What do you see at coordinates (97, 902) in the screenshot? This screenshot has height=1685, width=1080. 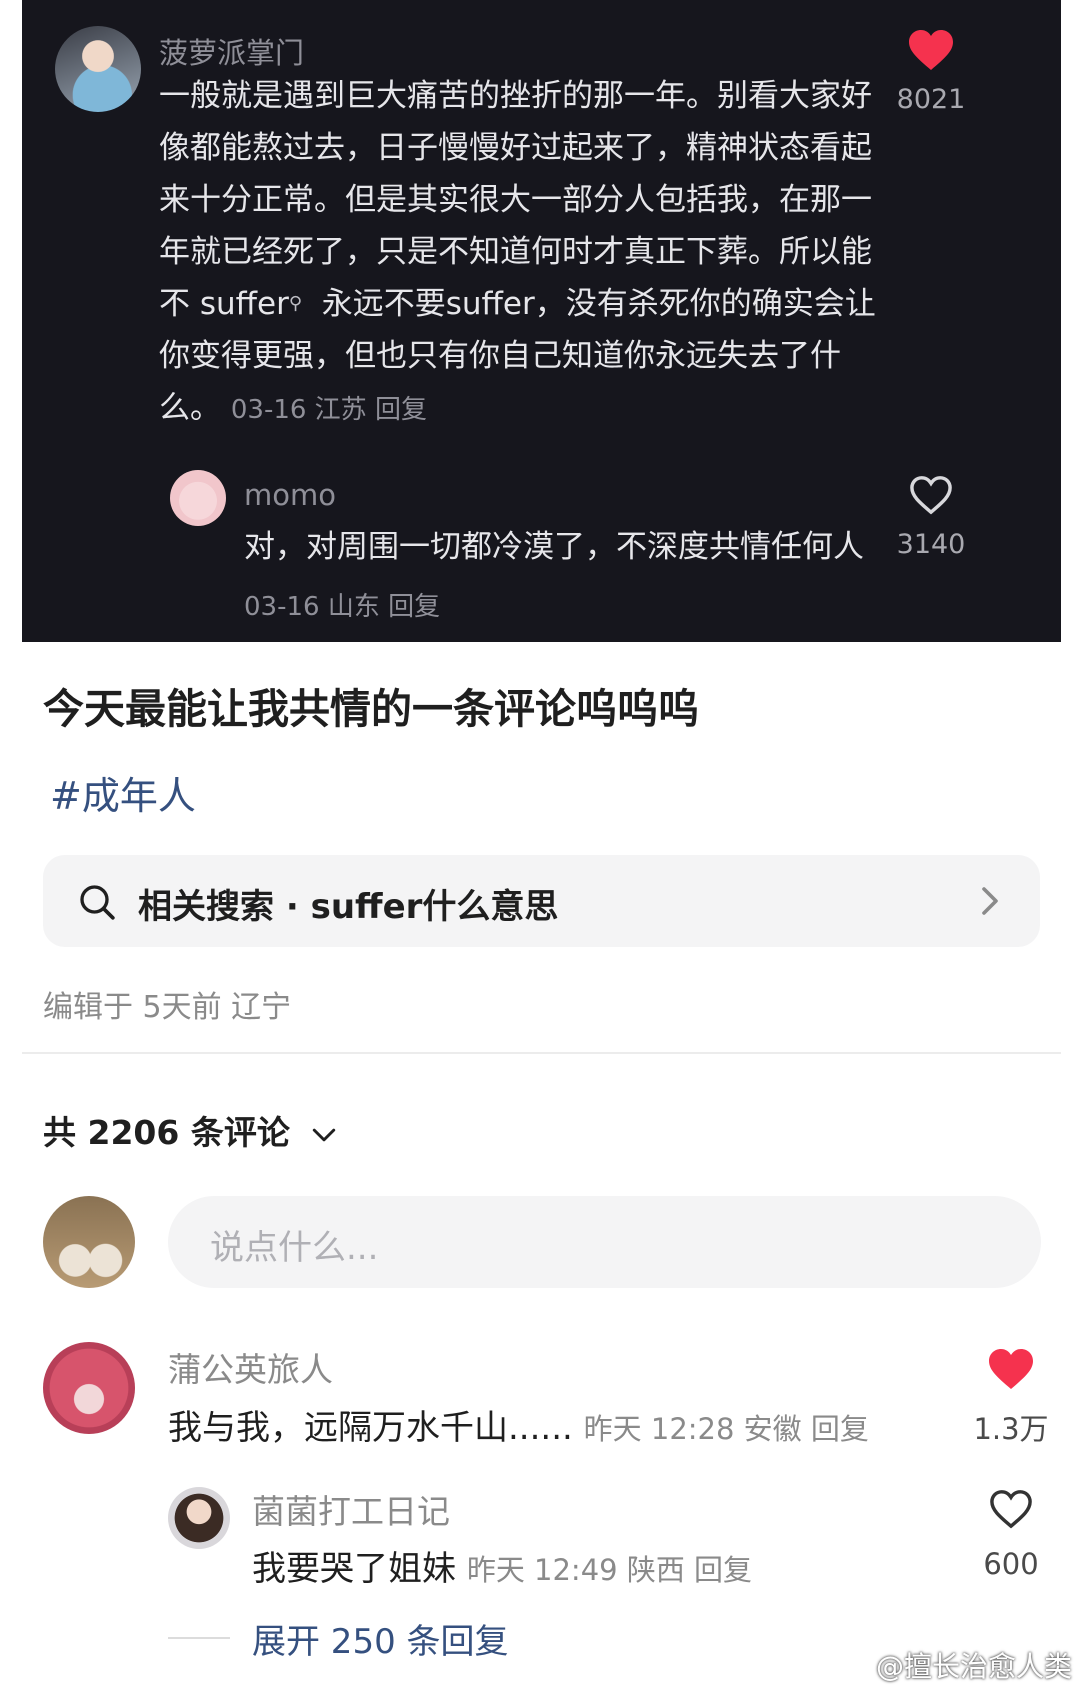 I see `search-icon` at bounding box center [97, 902].